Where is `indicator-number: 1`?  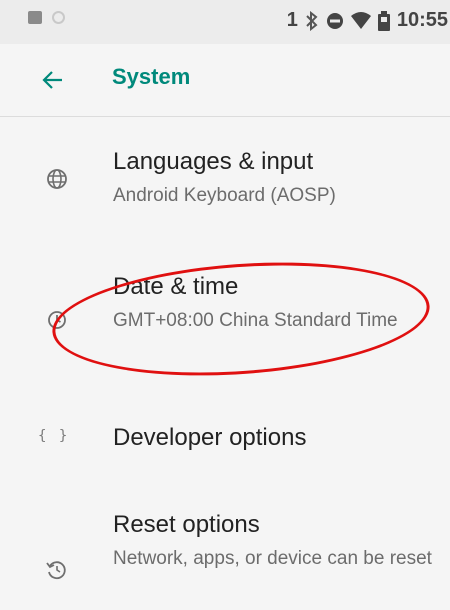
indicator-number: 1 is located at coordinates (292, 20).